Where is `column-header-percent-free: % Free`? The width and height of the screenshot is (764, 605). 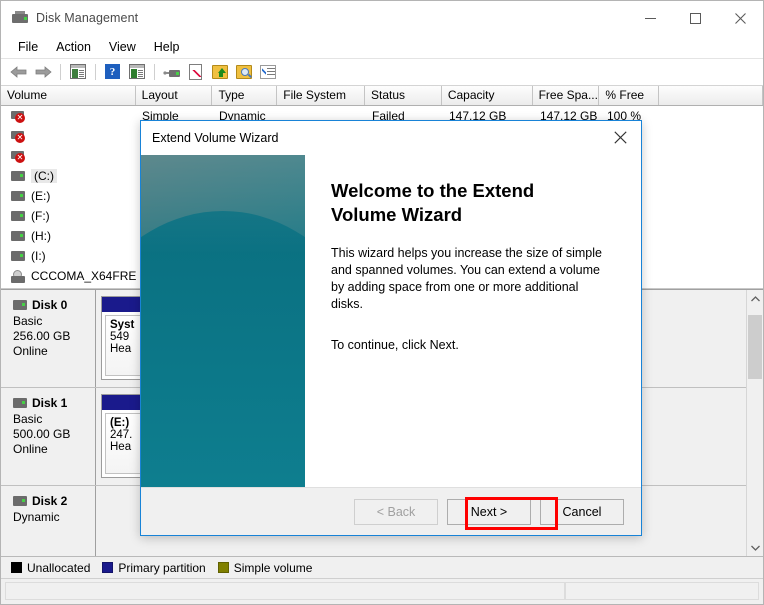
column-header-percent-free: % Free is located at coordinates (629, 95).